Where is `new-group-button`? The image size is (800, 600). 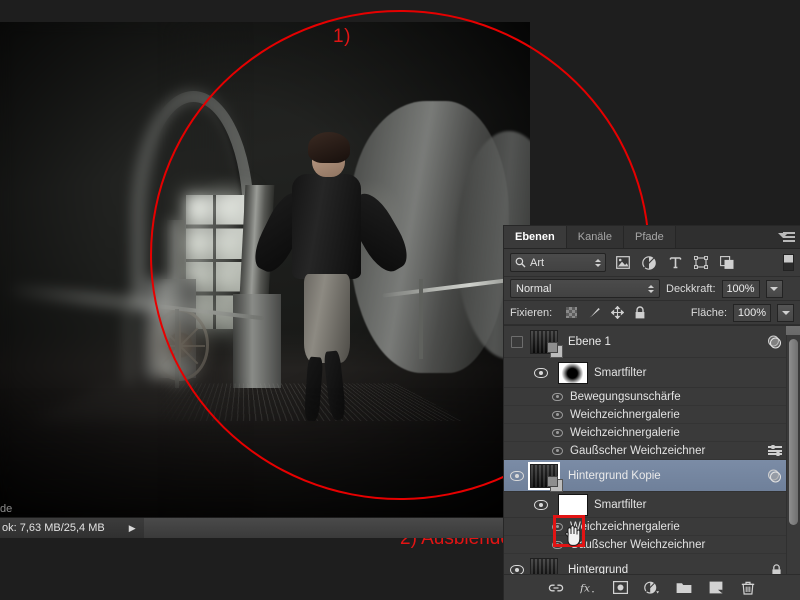
new-group-button is located at coordinates (684, 588).